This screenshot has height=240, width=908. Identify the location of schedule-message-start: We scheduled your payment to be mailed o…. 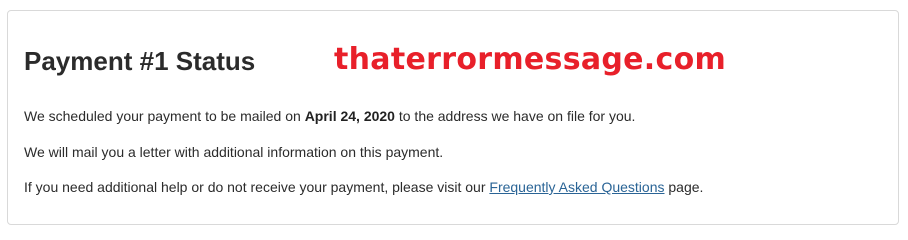
(164, 116).